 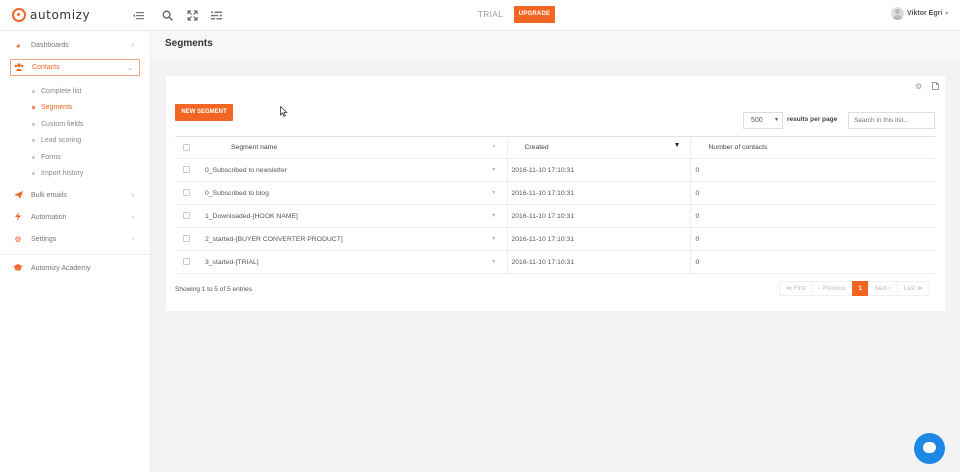 I want to click on chevron-down-icon: ⌄, so click(x=130, y=68).